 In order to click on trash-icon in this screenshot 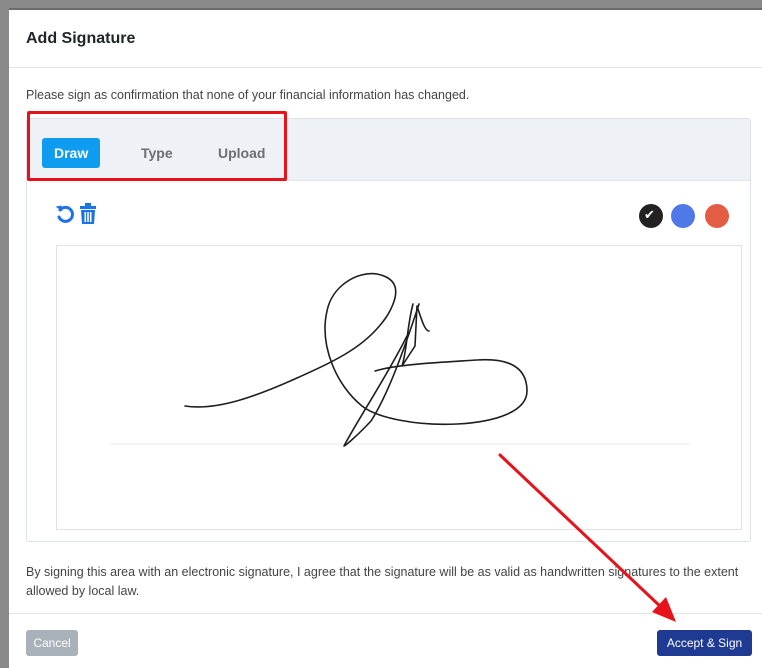, I will do `click(88, 216)`.